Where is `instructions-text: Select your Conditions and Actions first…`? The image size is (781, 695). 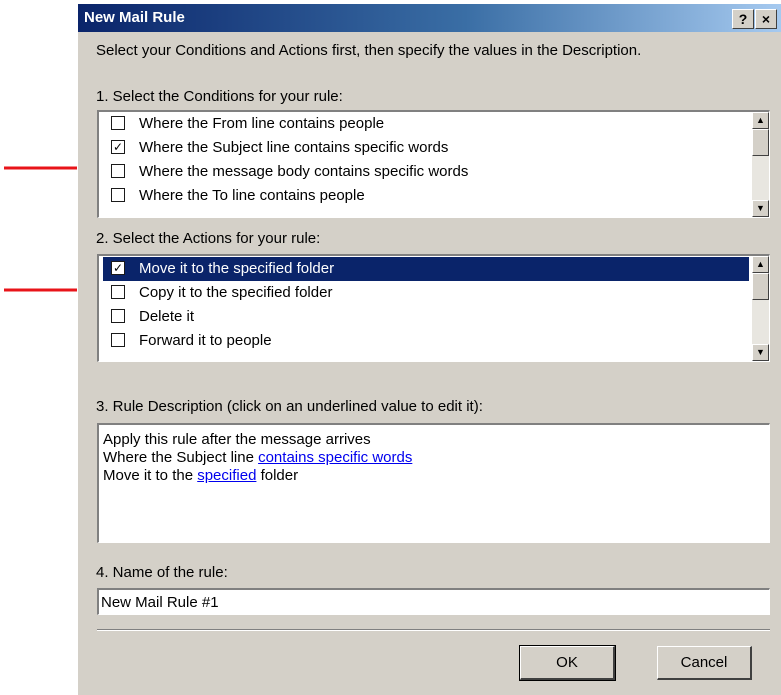 instructions-text: Select your Conditions and Actions first… is located at coordinates (369, 50).